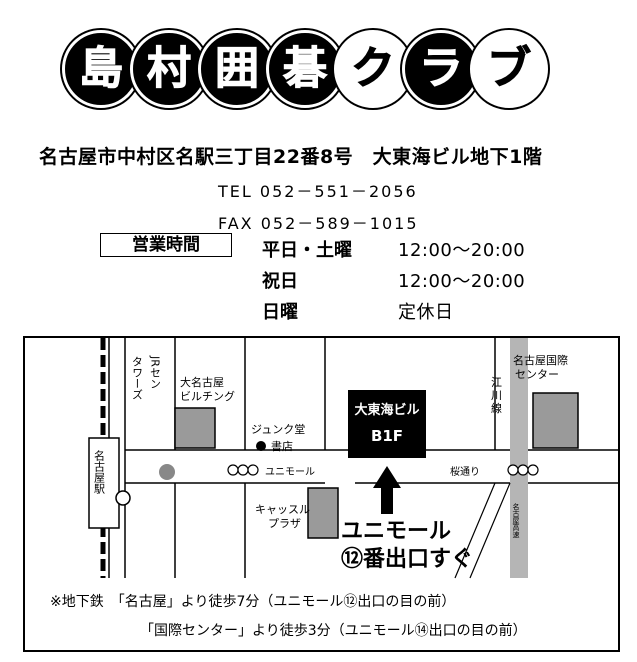 Image resolution: width=637 pixels, height=662 pixels. What do you see at coordinates (496, 395) in the screenshot?
I see `egawa-label-2: 川` at bounding box center [496, 395].